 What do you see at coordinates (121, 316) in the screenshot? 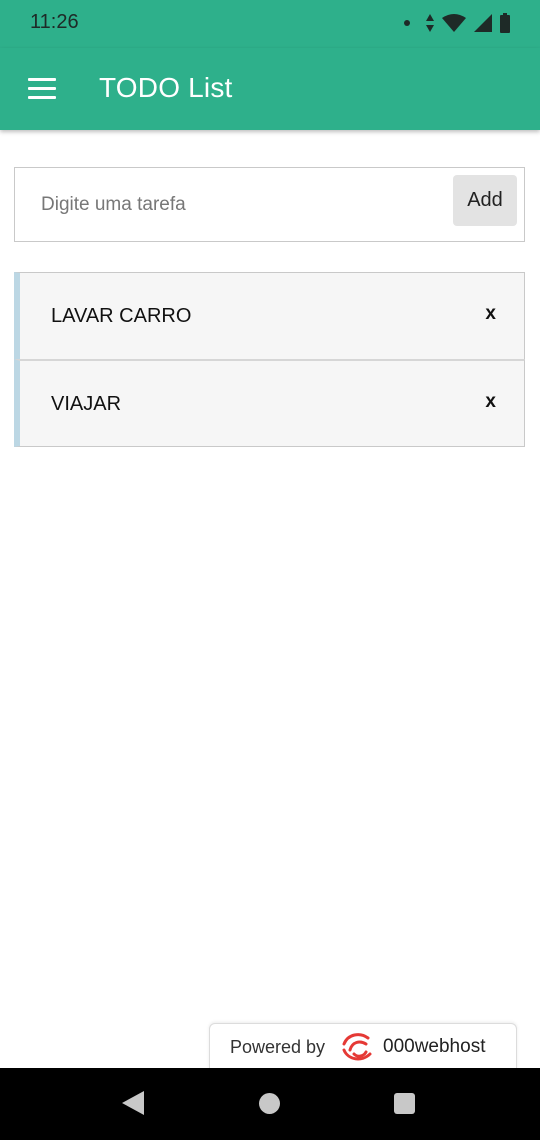
I see `task-label: LAVAR CARRO` at bounding box center [121, 316].